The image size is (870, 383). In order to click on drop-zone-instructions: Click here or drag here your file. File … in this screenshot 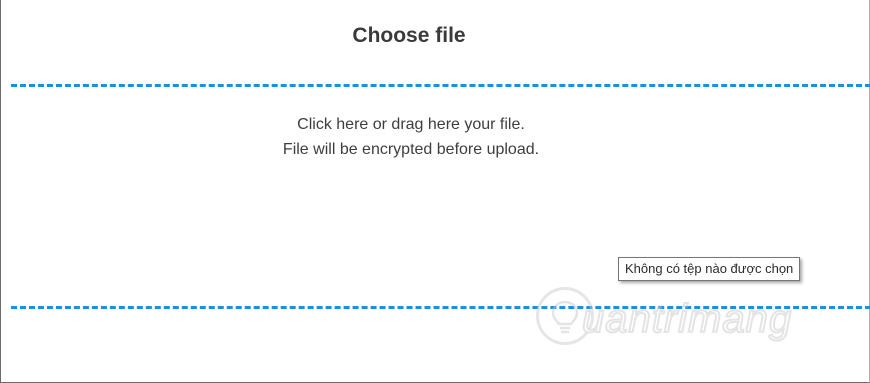, I will do `click(411, 137)`.